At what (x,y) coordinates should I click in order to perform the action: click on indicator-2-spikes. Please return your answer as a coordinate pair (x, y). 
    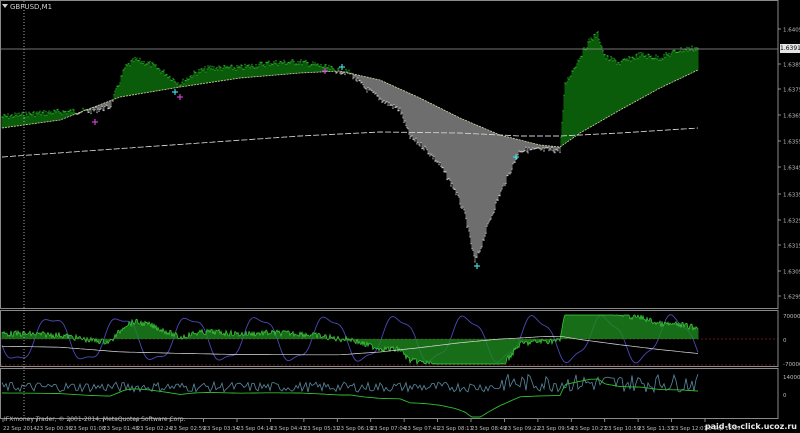
    Looking at the image, I should click on (350, 383).